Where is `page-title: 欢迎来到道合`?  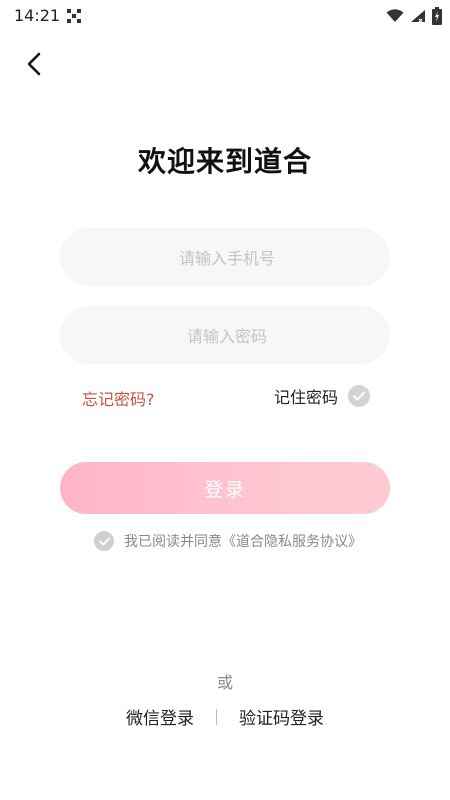
page-title: 欢迎来到道合 is located at coordinates (224, 161).